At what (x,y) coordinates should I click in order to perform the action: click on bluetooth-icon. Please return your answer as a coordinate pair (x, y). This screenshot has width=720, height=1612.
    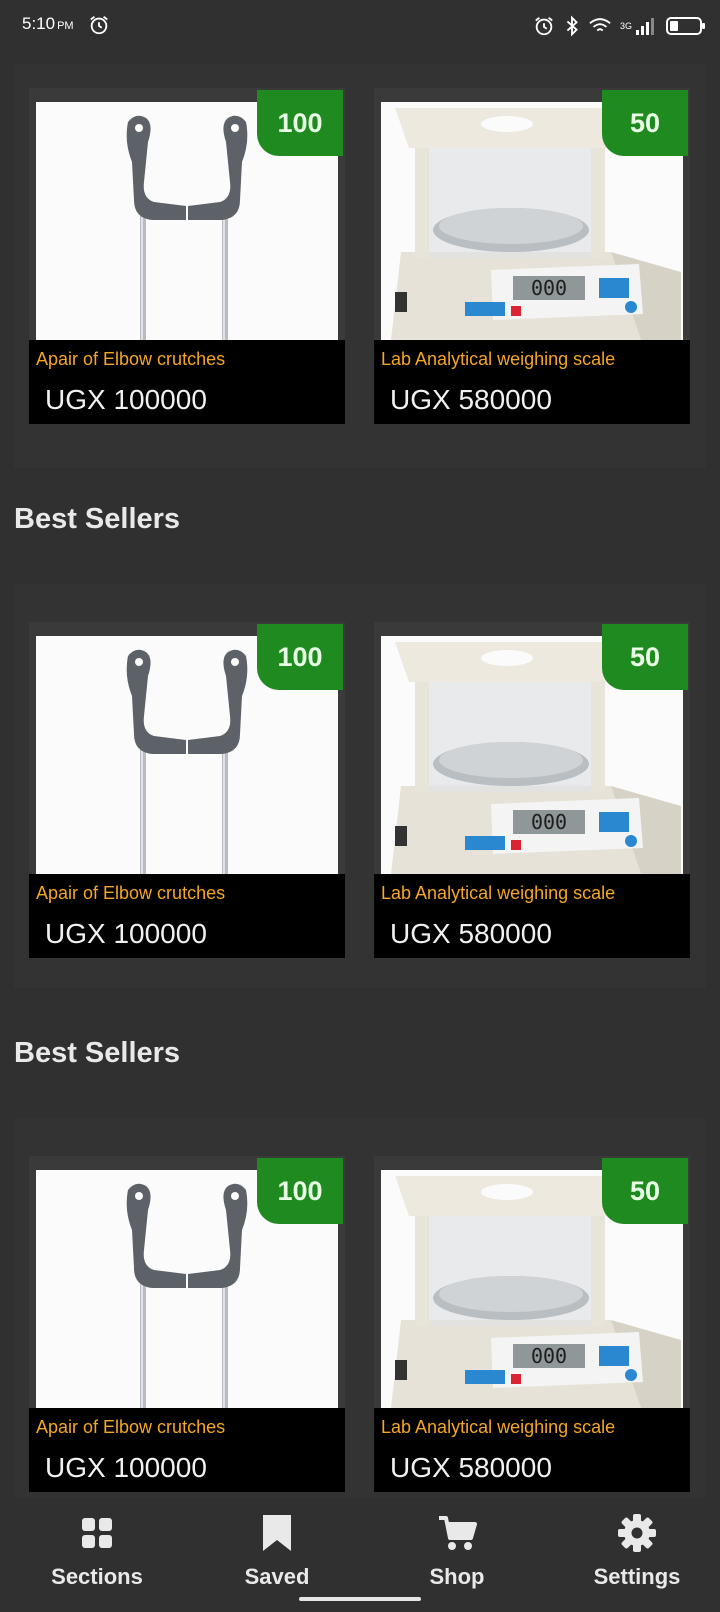
    Looking at the image, I should click on (572, 26).